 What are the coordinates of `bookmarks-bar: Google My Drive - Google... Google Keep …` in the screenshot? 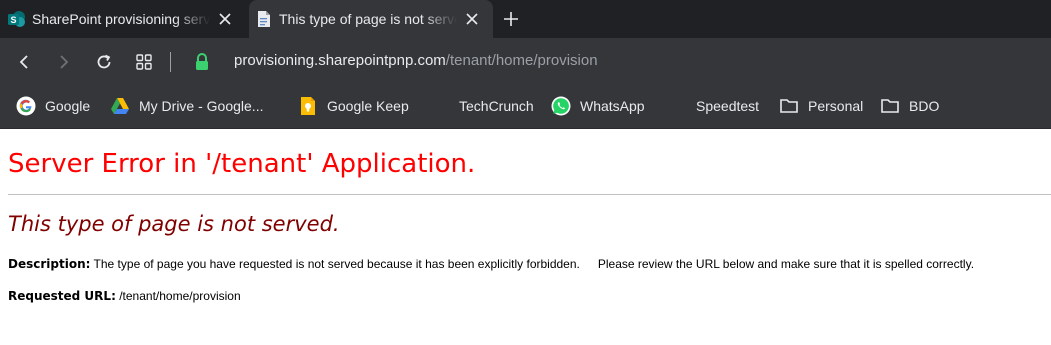 It's located at (525, 107).